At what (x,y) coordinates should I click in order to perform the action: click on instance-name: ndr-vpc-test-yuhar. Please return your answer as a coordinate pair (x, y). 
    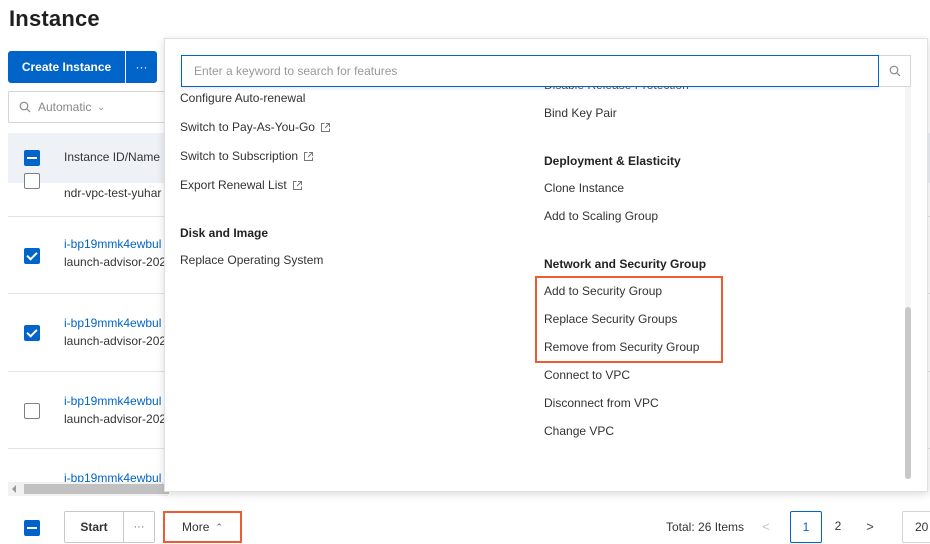
    Looking at the image, I should click on (113, 193).